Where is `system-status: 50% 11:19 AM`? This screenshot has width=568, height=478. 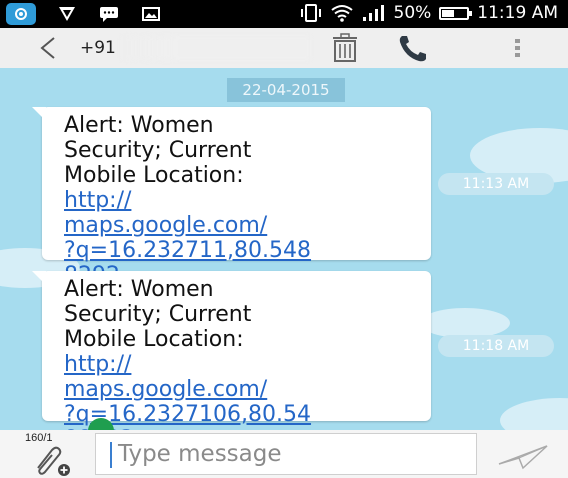
system-status: 50% 11:19 AM is located at coordinates (429, 13).